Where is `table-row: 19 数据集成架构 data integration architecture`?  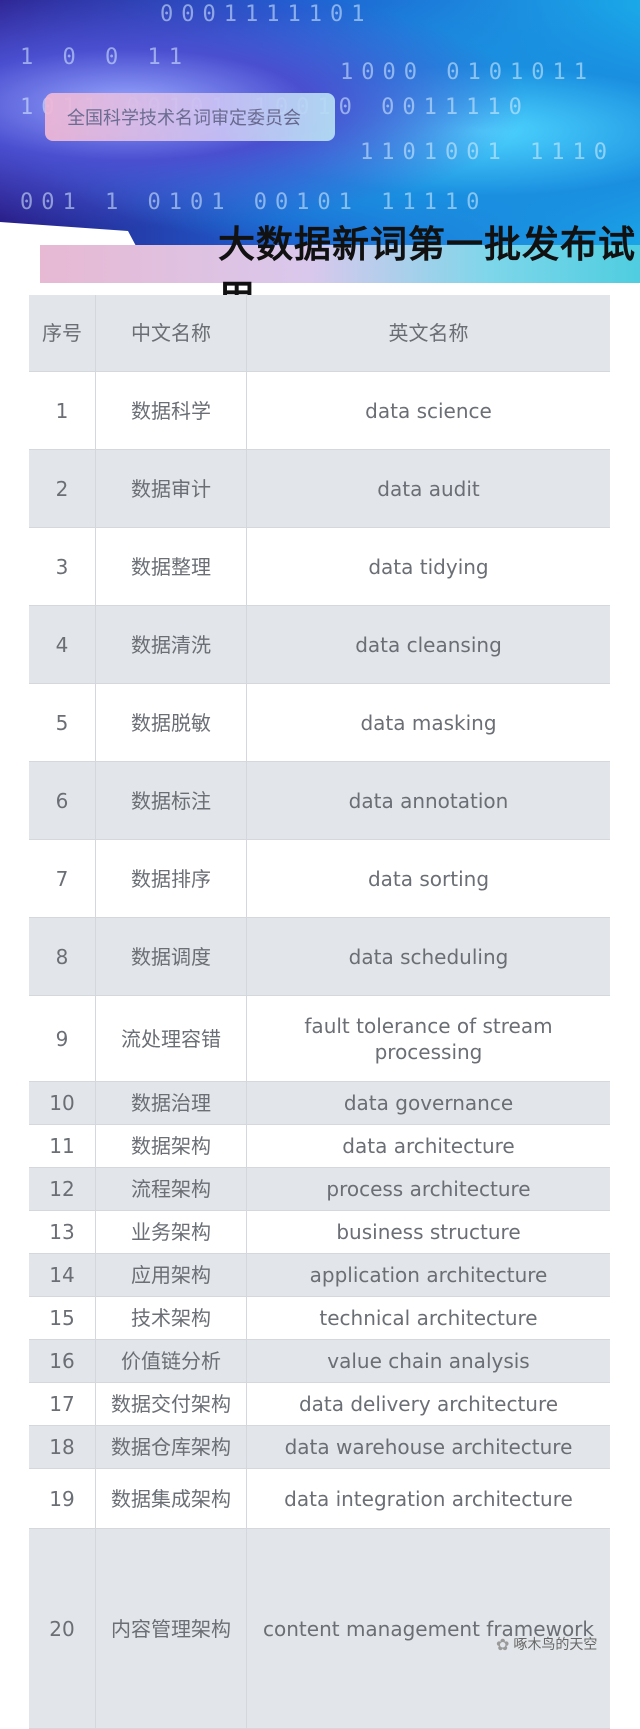
table-row: 19 数据集成架构 data integration architecture is located at coordinates (319, 1499).